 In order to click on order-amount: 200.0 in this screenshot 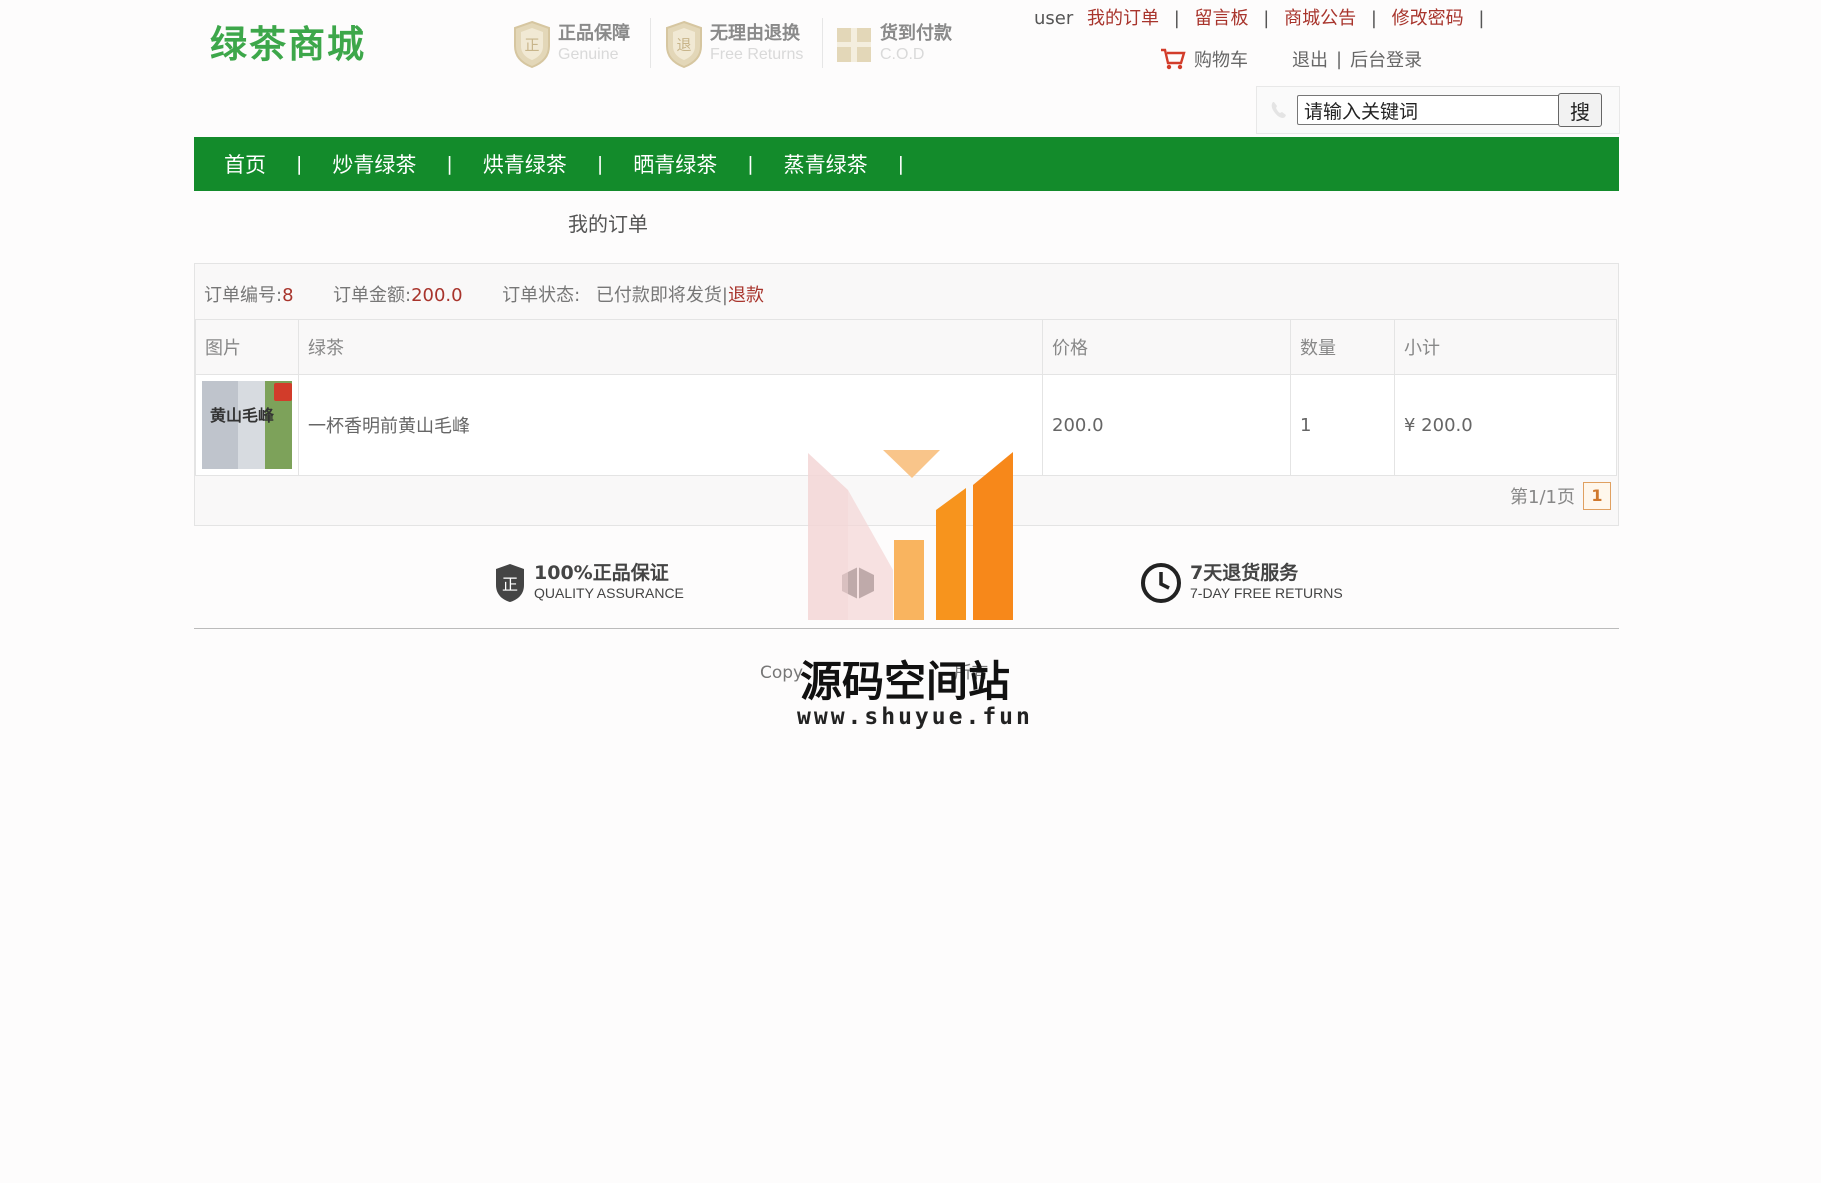, I will do `click(437, 295)`.